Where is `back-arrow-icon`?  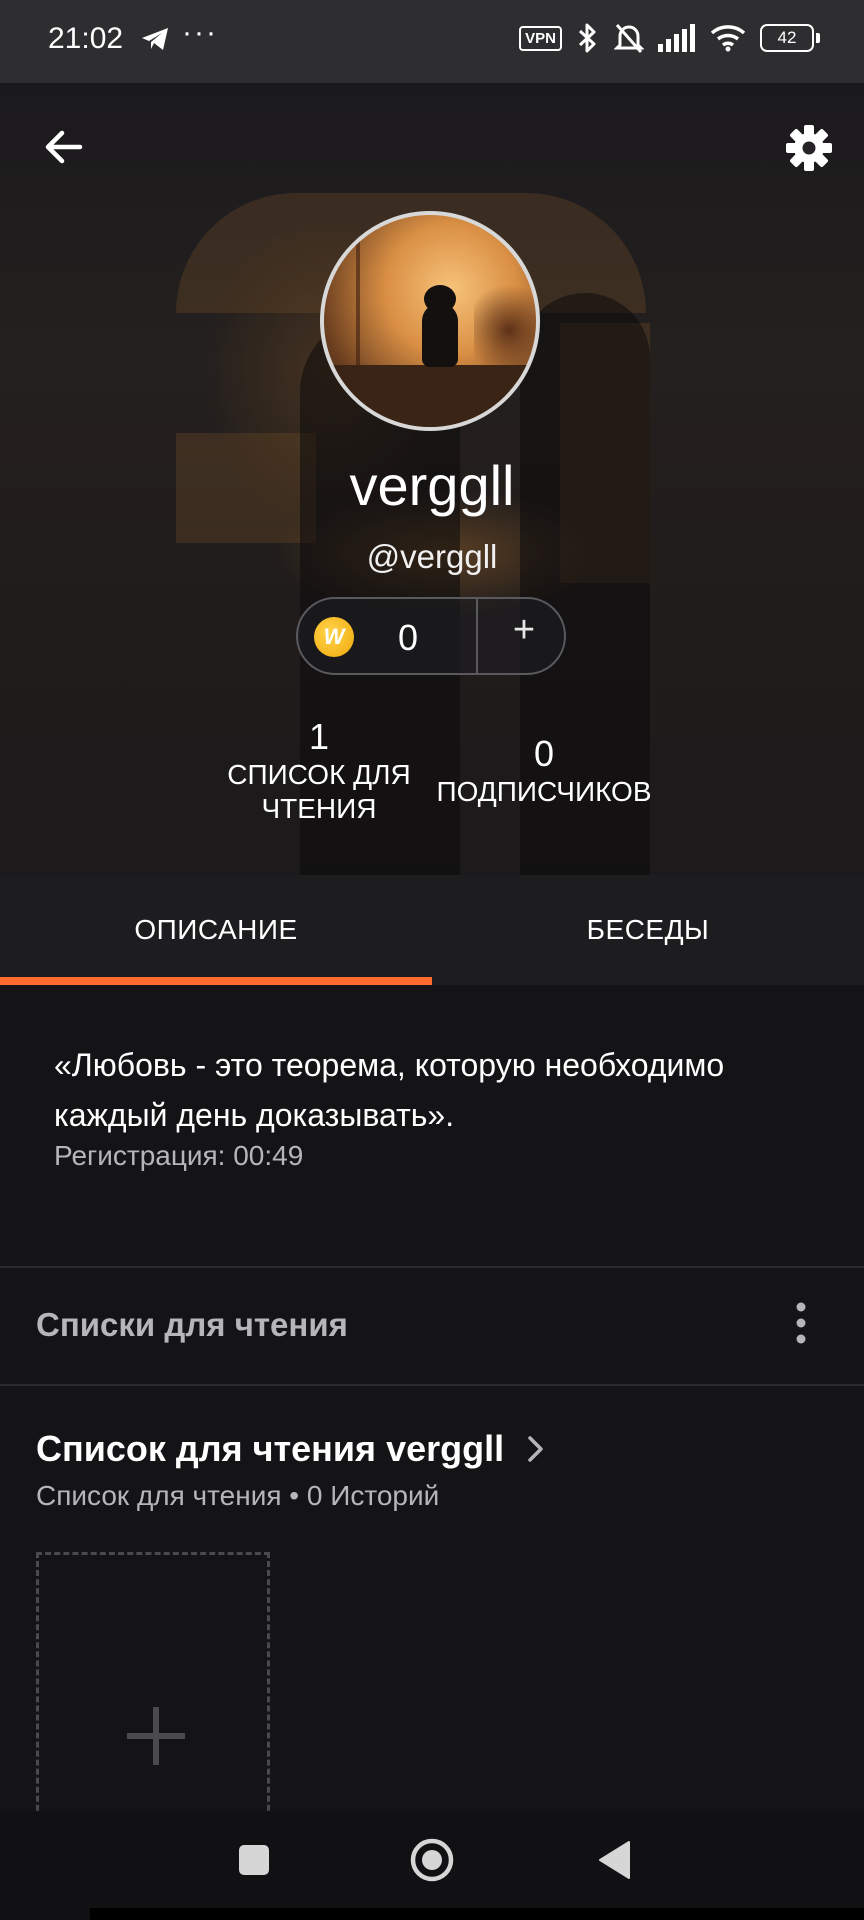 back-arrow-icon is located at coordinates (64, 147).